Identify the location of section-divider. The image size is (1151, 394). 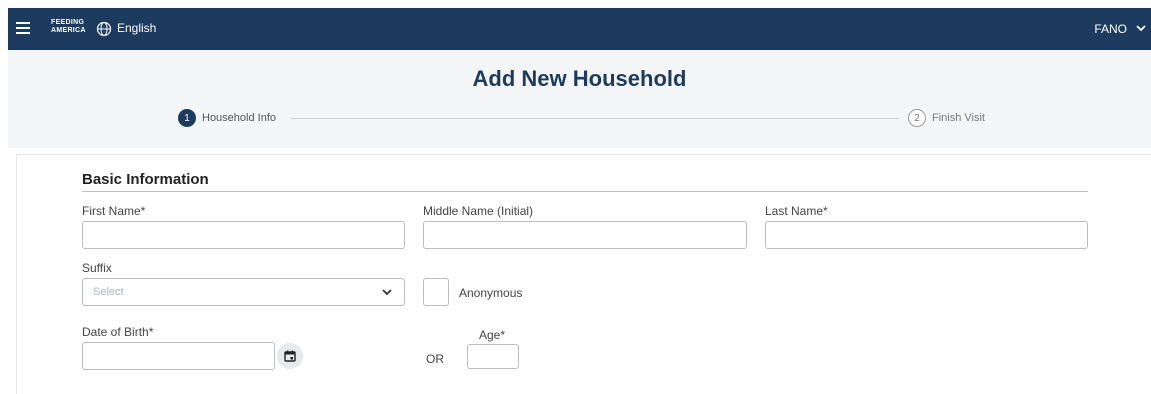
(585, 191).